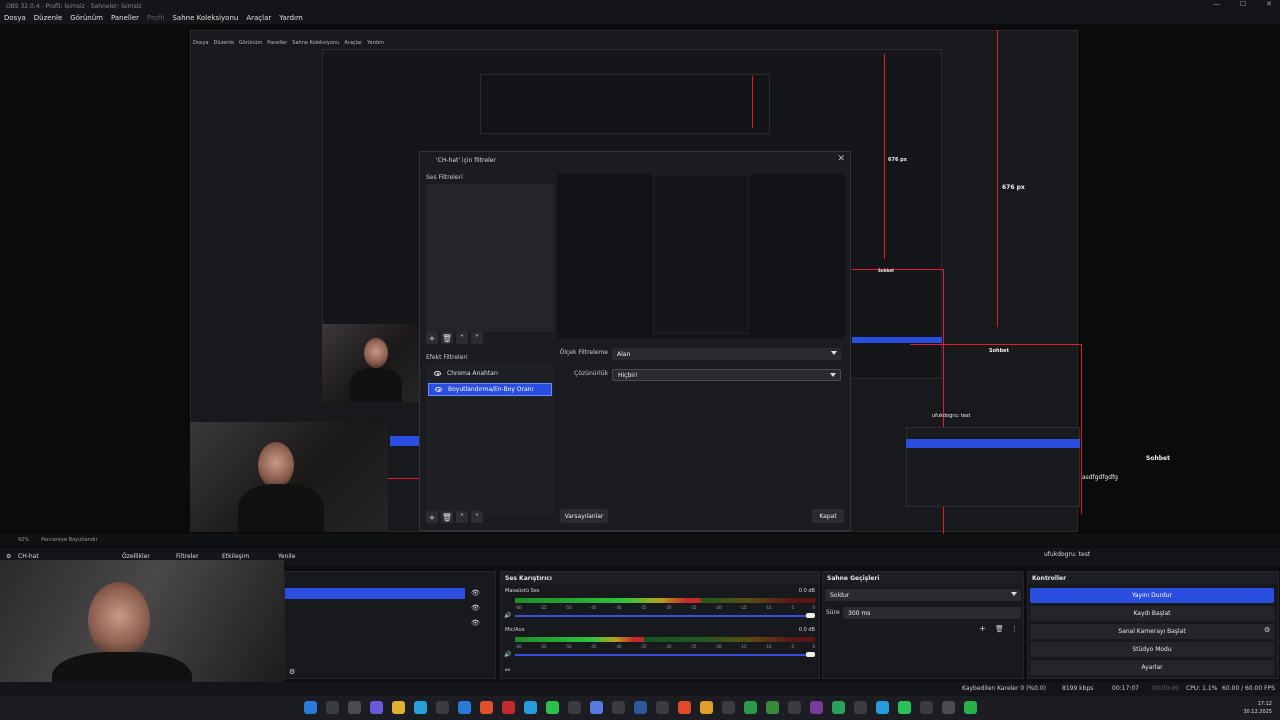 The width and height of the screenshot is (1280, 720). What do you see at coordinates (23, 540) in the screenshot?
I see `zoom-level: 92%` at bounding box center [23, 540].